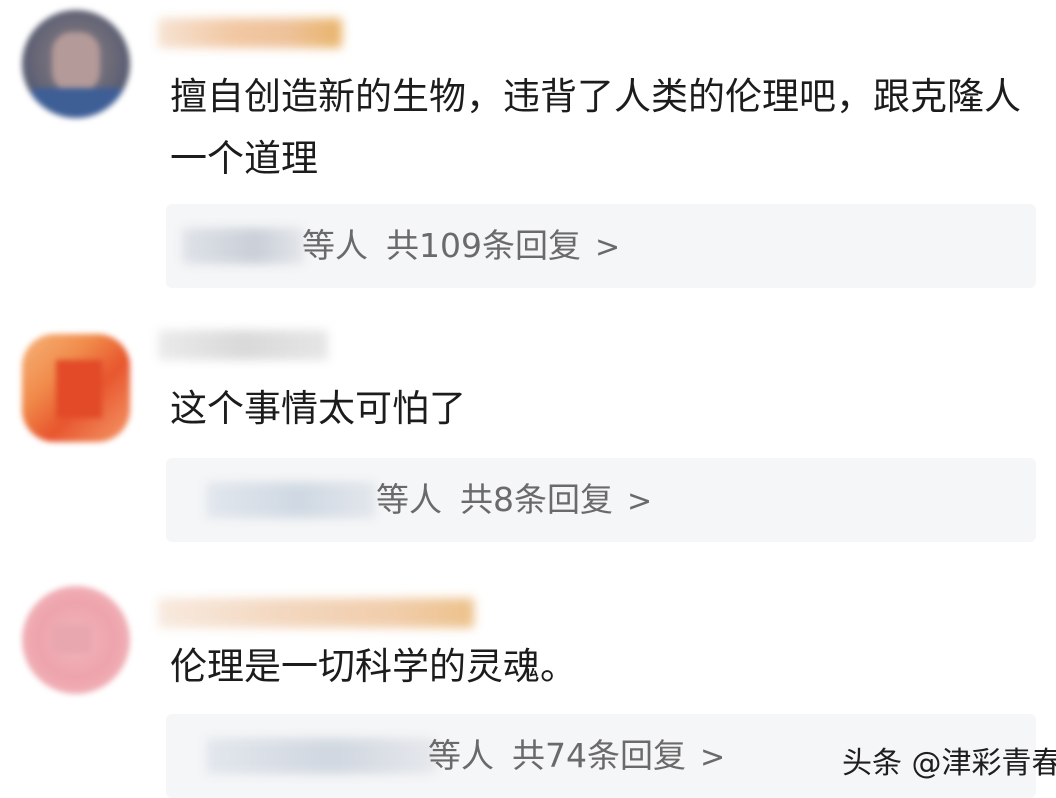 The width and height of the screenshot is (1056, 798). I want to click on reply-summary-text: 等人 共109条回复 >, so click(461, 247).